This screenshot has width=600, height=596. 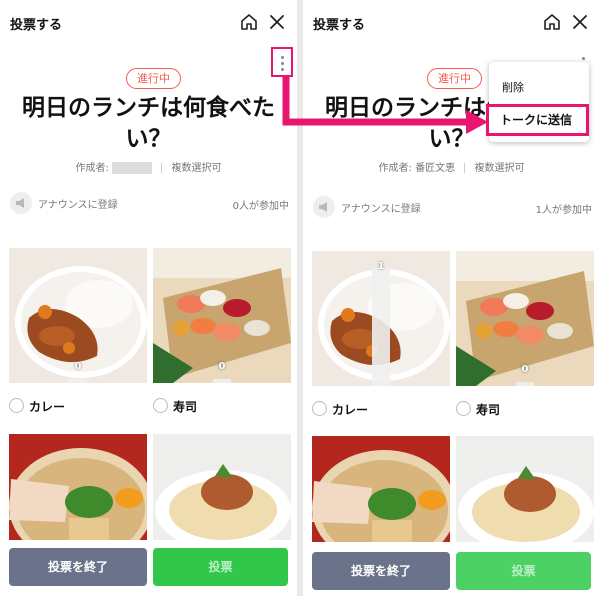 What do you see at coordinates (78, 315) in the screenshot?
I see `option-image-curry: 0` at bounding box center [78, 315].